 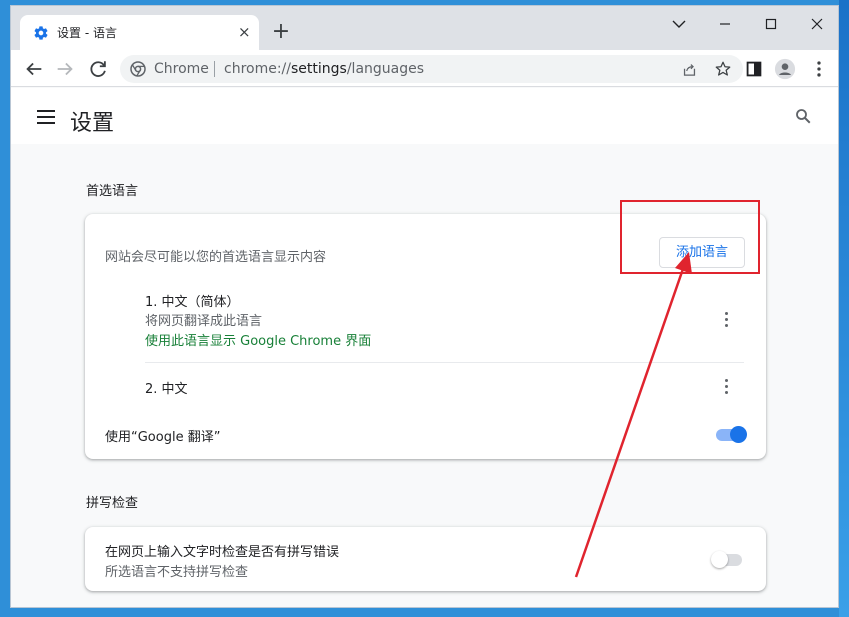 I want to click on preferred-languages-heading: 首选语言, so click(x=112, y=191).